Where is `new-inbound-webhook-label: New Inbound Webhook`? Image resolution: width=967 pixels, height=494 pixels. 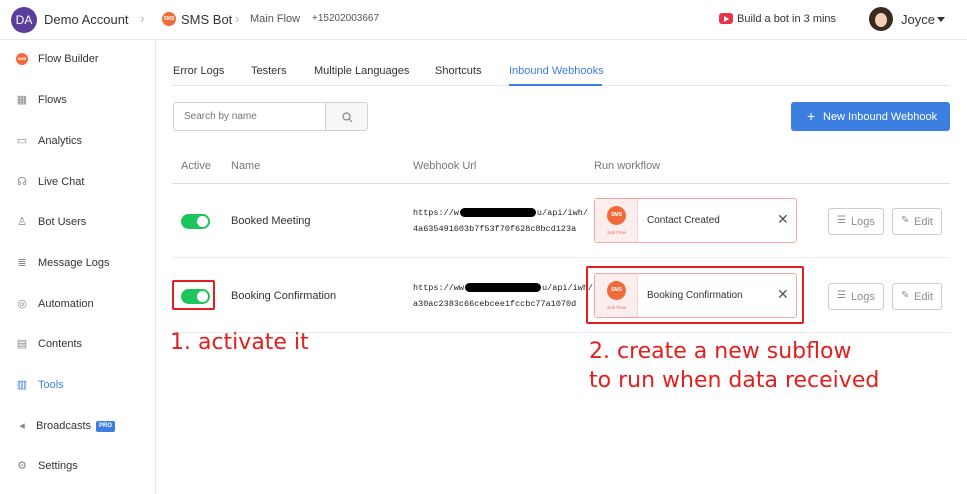 new-inbound-webhook-label: New Inbound Webhook is located at coordinates (880, 117).